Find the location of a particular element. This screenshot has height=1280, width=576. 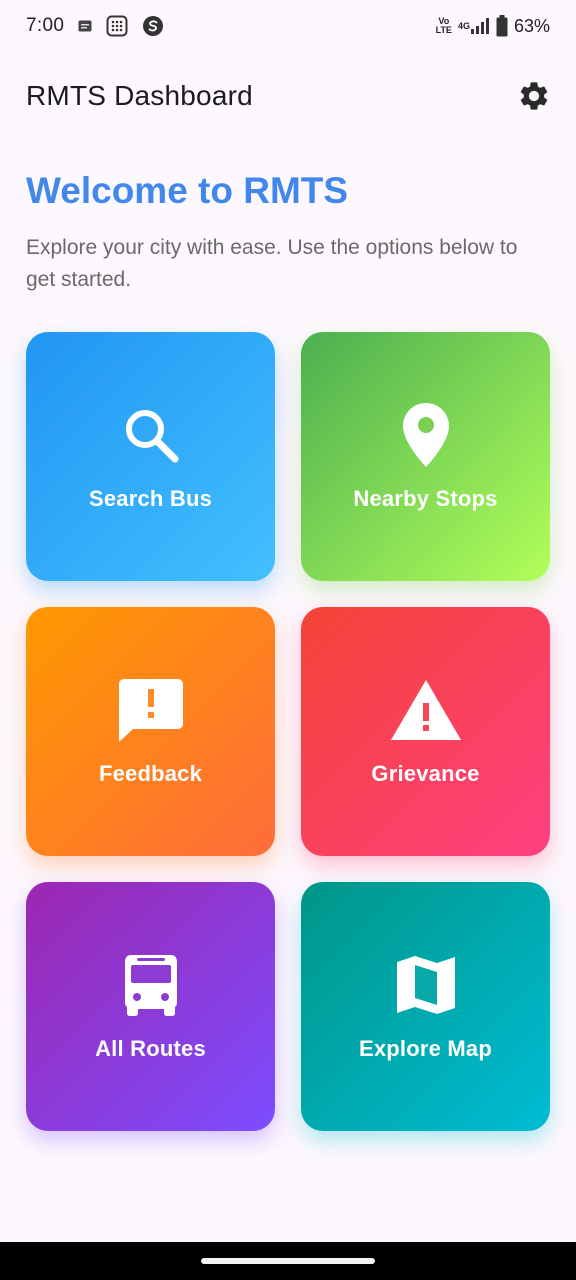

card-label: Nearby Stops is located at coordinates (425, 498).